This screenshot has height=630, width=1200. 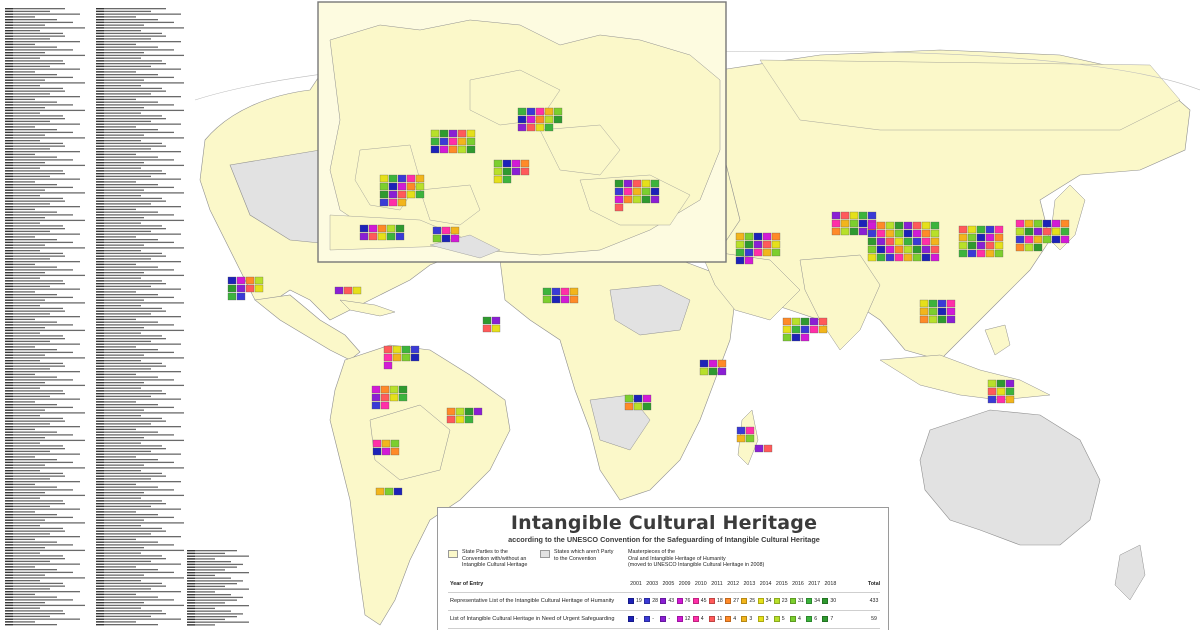 What do you see at coordinates (740, 236) in the screenshot?
I see `heritage-element-iran` at bounding box center [740, 236].